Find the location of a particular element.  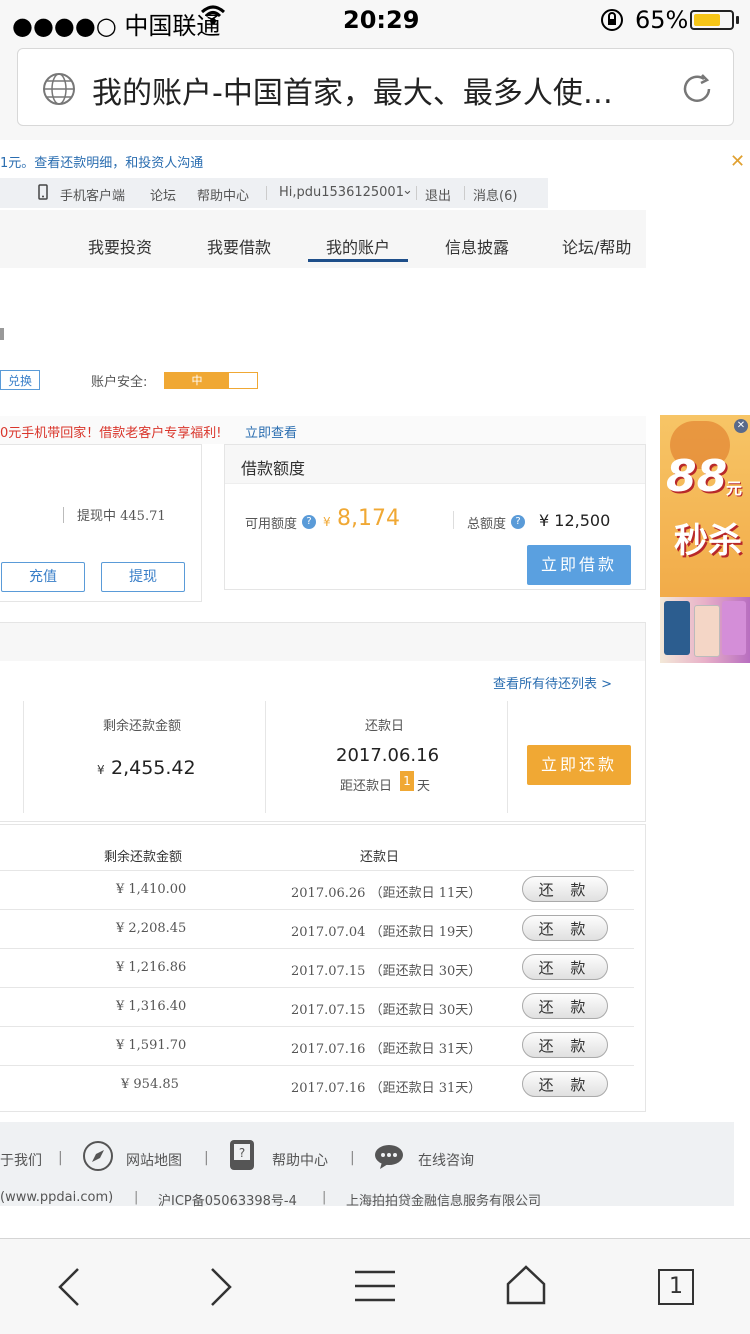

nav-invest: 我要投资 is located at coordinates (120, 246).